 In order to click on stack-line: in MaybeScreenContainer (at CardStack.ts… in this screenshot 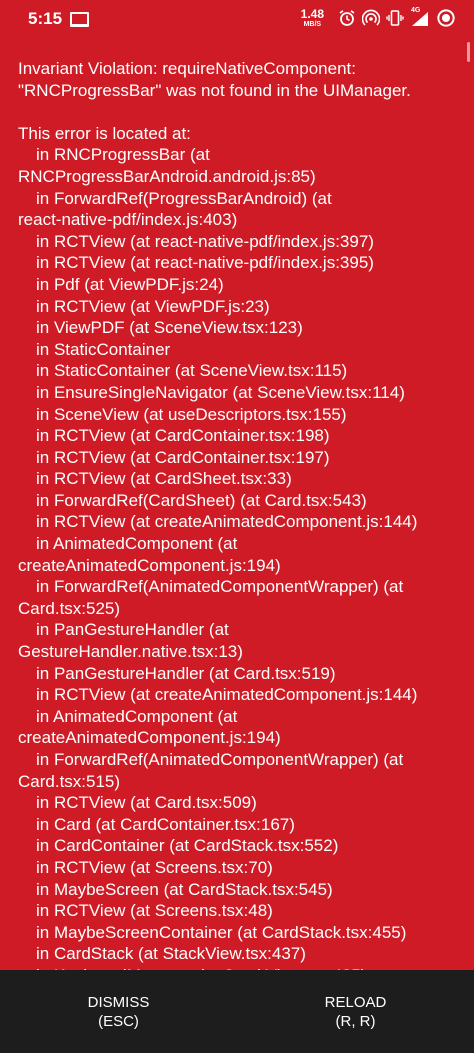, I will do `click(221, 932)`.